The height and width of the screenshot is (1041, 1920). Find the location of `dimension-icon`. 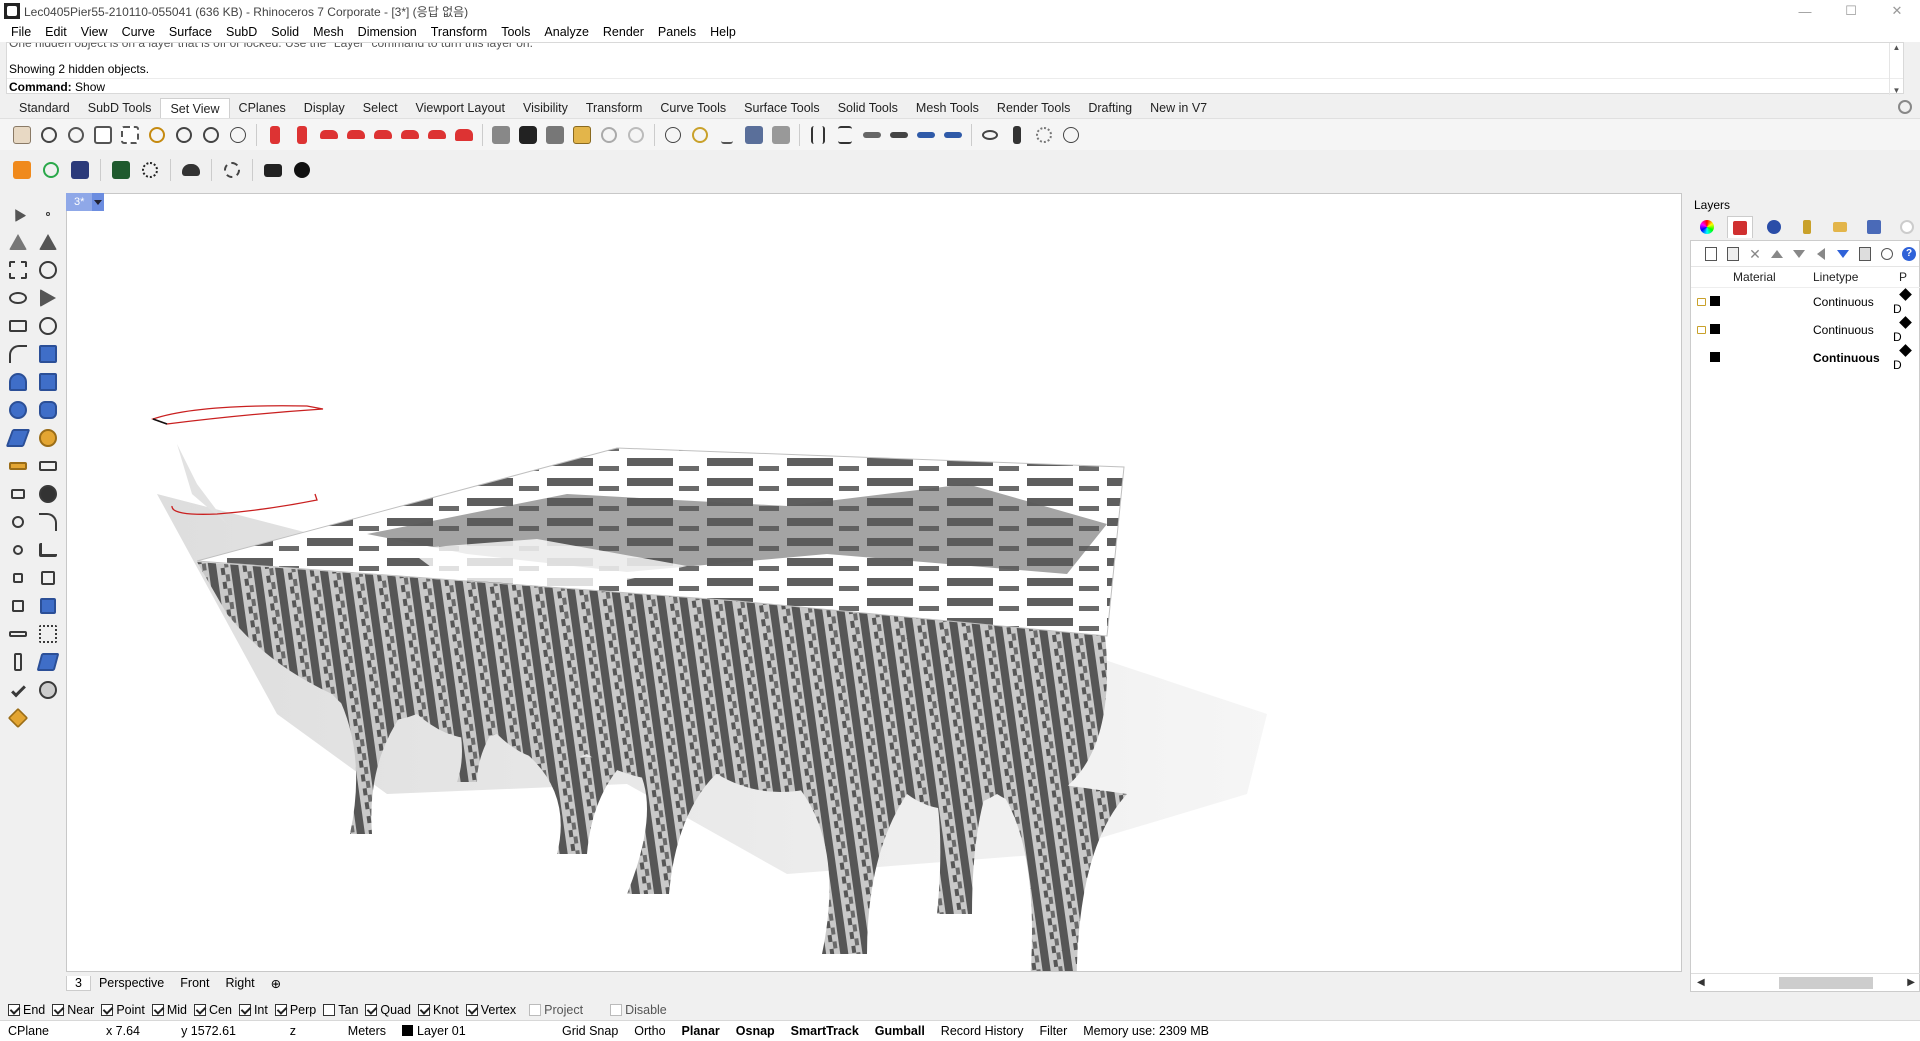

dimension-icon is located at coordinates (18, 466).